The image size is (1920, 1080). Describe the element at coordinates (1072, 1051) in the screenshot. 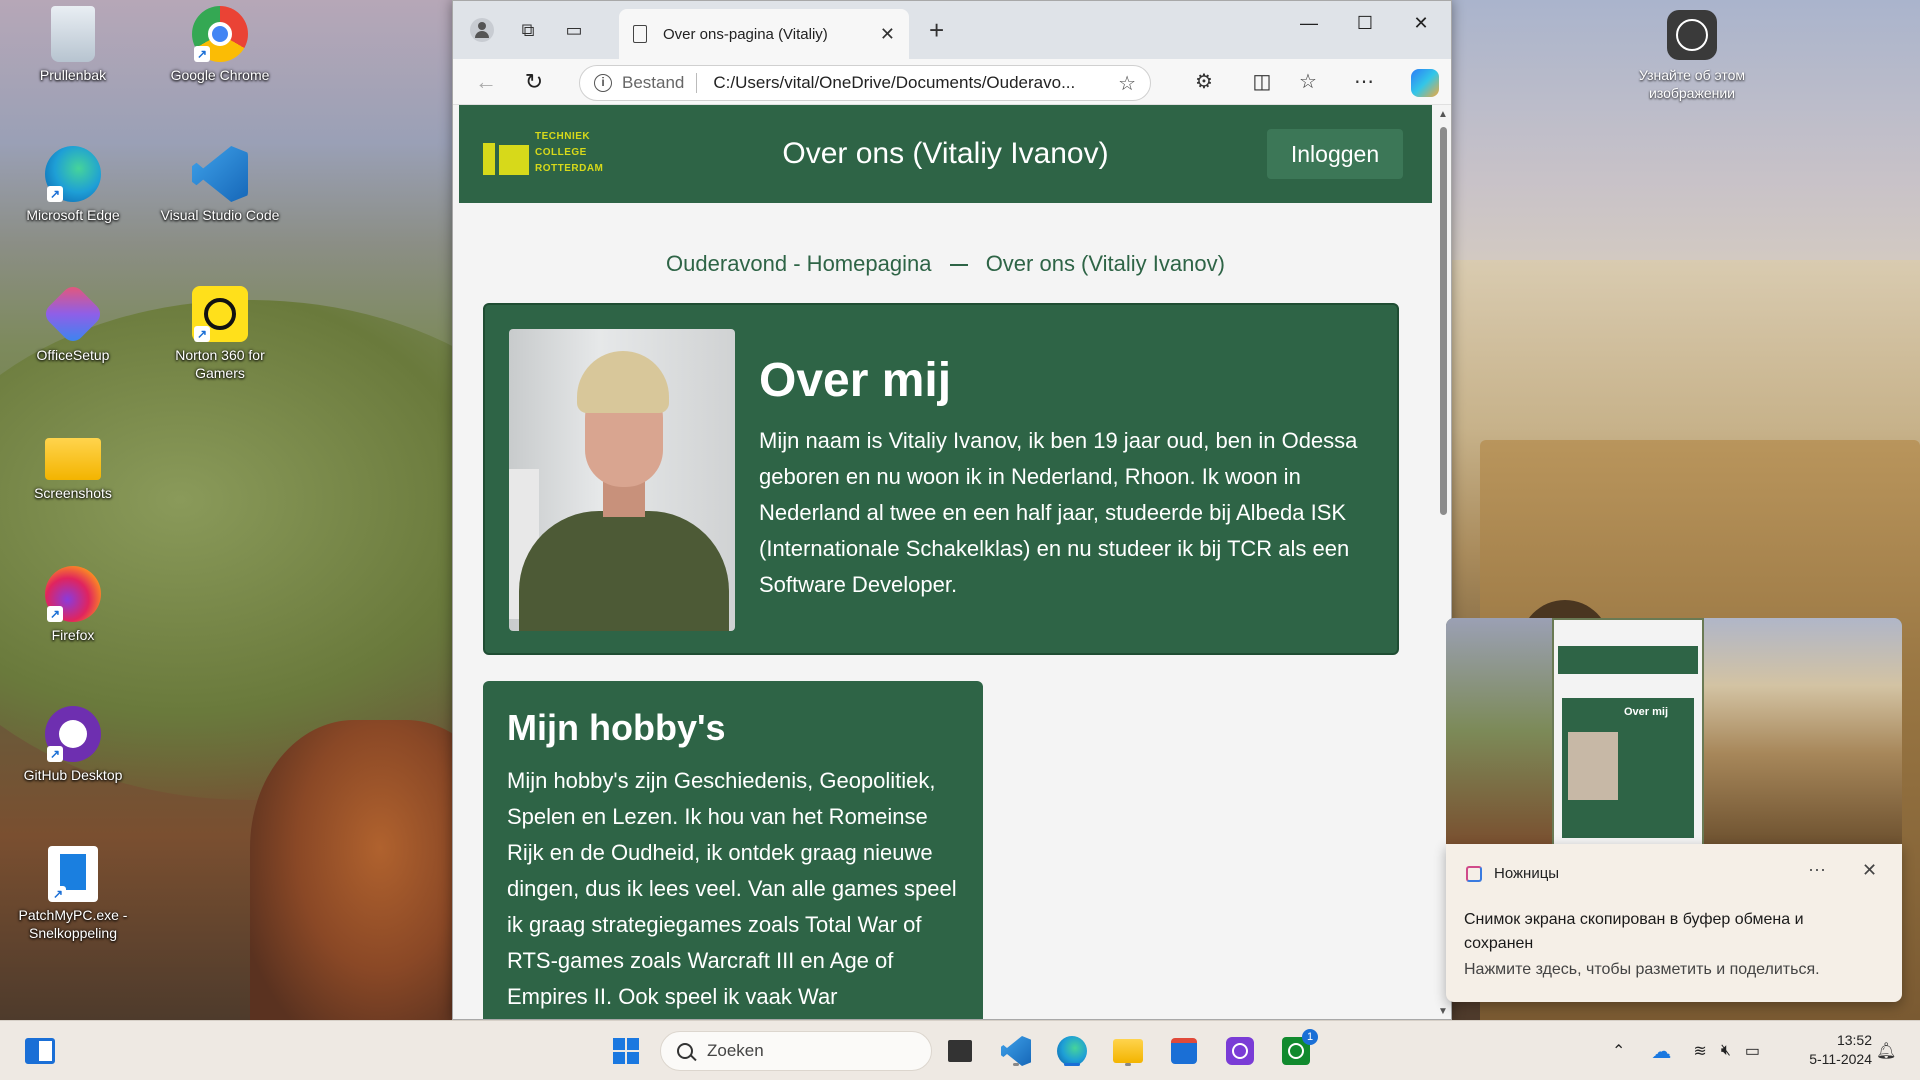

I see `taskbar-edge` at that location.